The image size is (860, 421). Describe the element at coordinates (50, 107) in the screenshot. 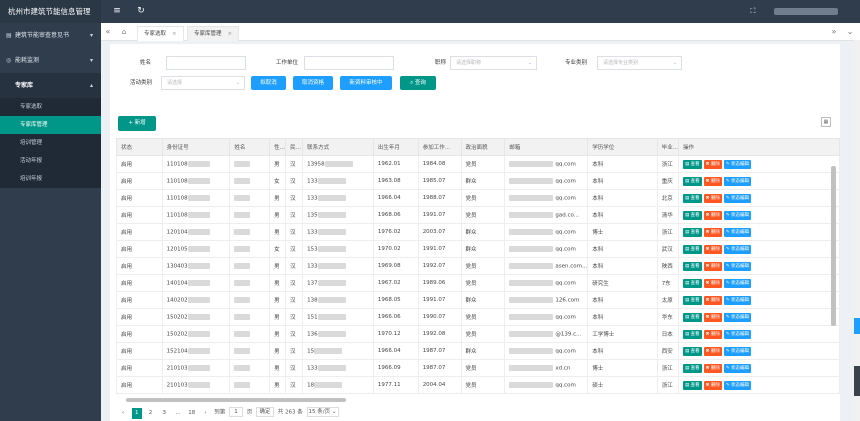

I see `sidebar-sub-expert-select: 专家选取` at that location.